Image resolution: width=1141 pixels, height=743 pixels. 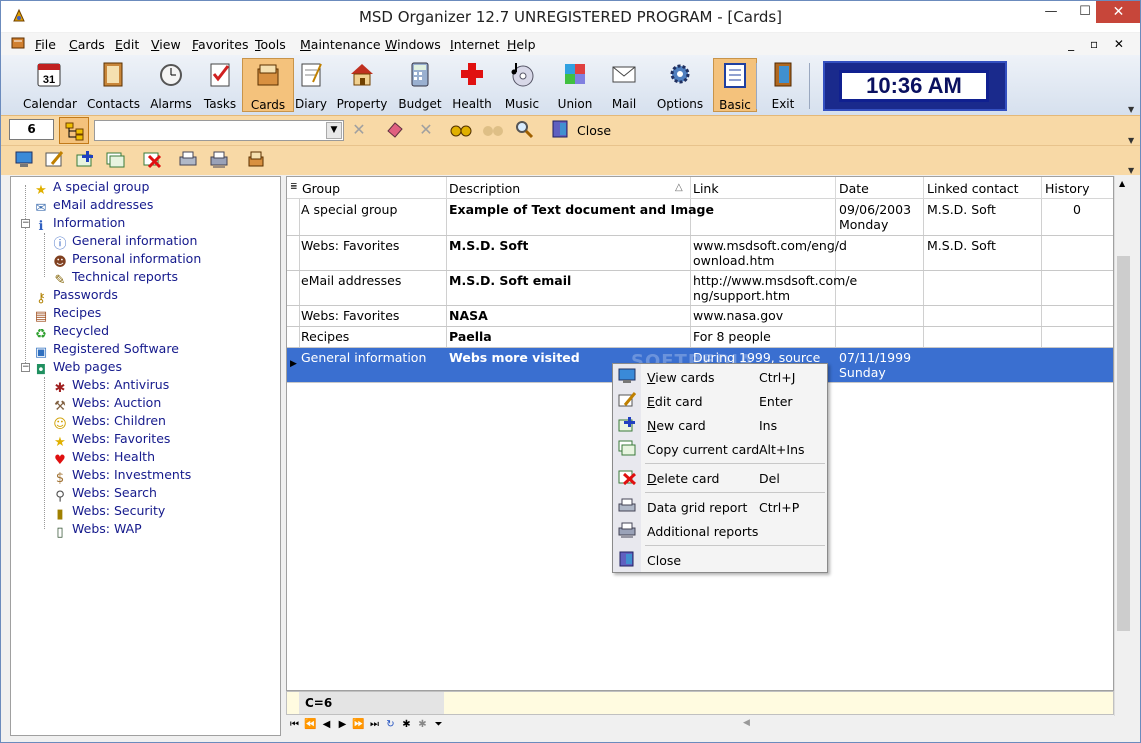 What do you see at coordinates (720, 377) in the screenshot?
I see `menu-item-view-cards: View cards Ctrl+J` at bounding box center [720, 377].